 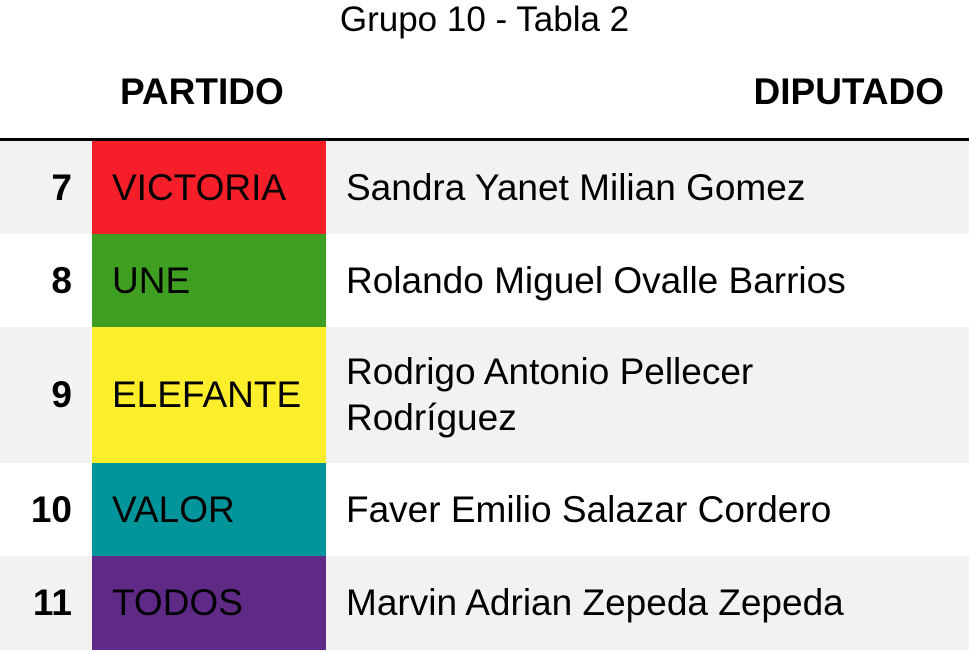 What do you see at coordinates (209, 395) in the screenshot?
I see `party-cell: ELEFANTE` at bounding box center [209, 395].